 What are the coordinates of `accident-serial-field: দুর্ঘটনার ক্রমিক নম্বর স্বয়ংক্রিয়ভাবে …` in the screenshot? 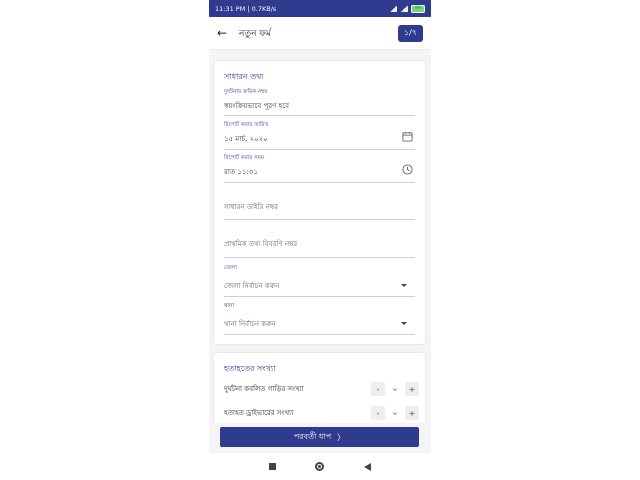 It's located at (319, 102).